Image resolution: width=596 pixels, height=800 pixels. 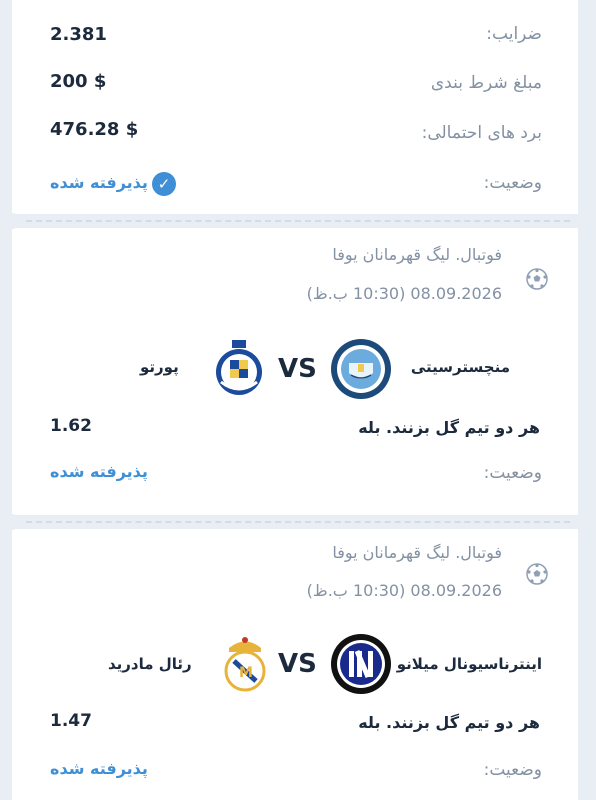 What do you see at coordinates (94, 129) in the screenshot?
I see `potential-win-value: 476.28 $` at bounding box center [94, 129].